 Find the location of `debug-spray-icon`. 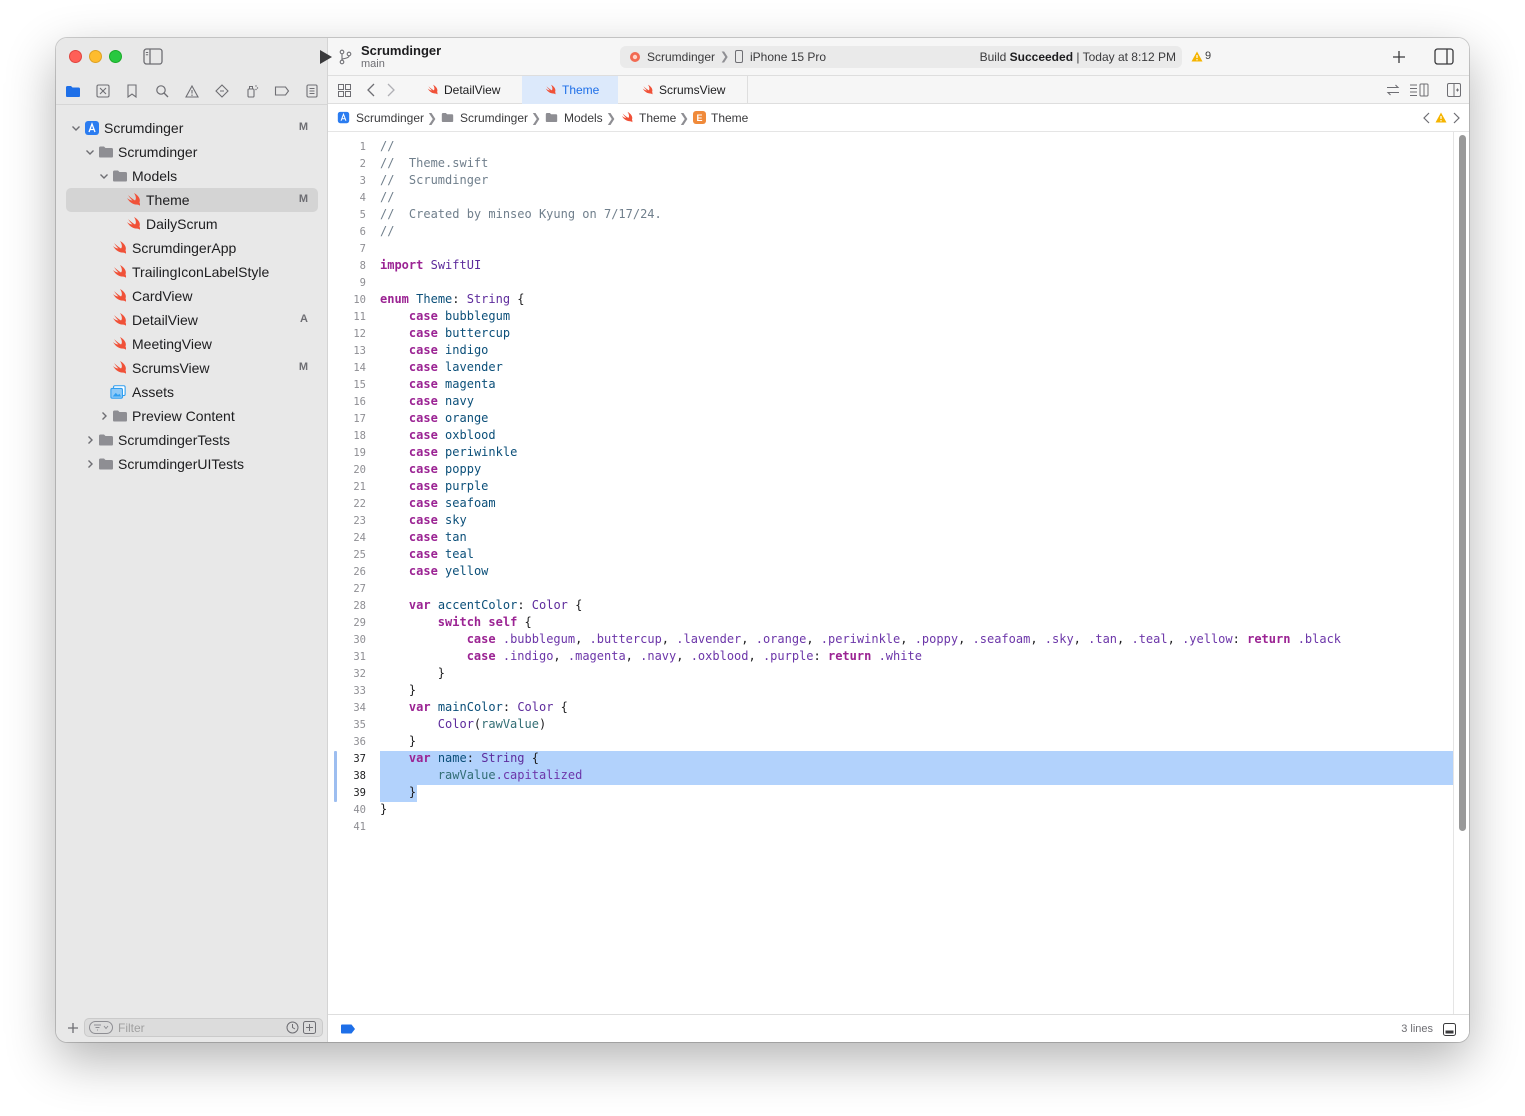

debug-spray-icon is located at coordinates (252, 91).